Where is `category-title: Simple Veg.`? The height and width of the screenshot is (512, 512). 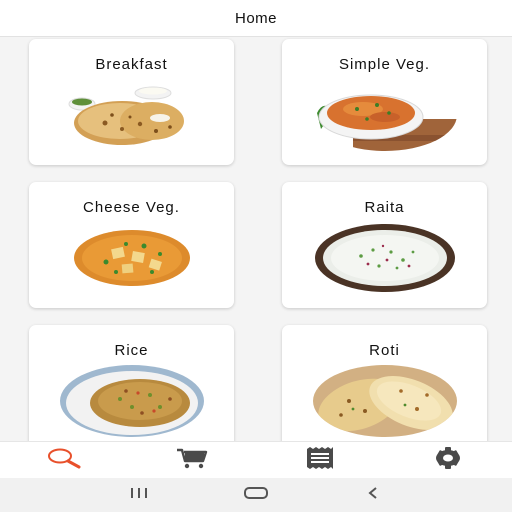
category-title: Simple Veg. is located at coordinates (384, 64).